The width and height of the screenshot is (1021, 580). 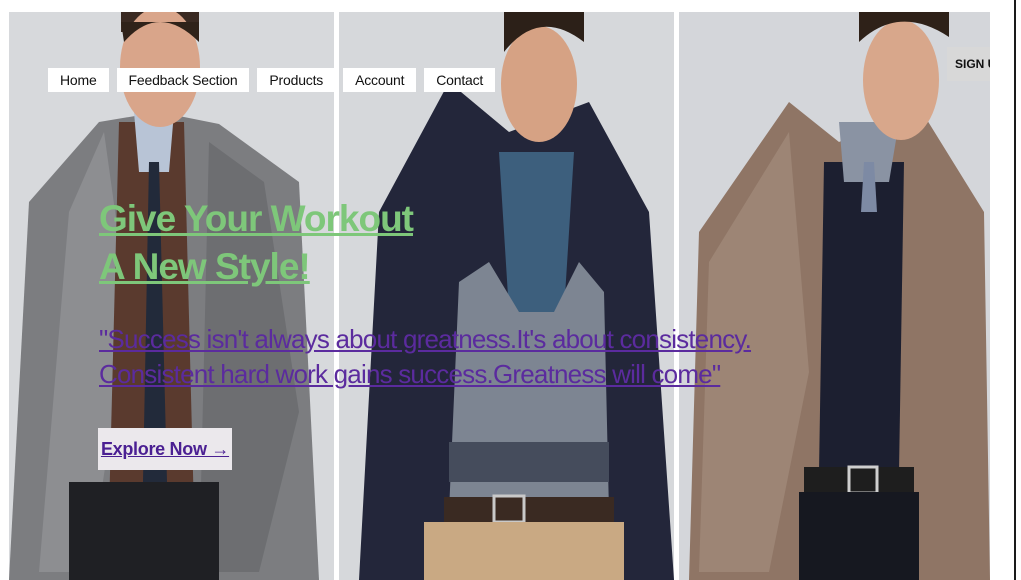 I want to click on signup-button: SIGN U, so click(x=968, y=64).